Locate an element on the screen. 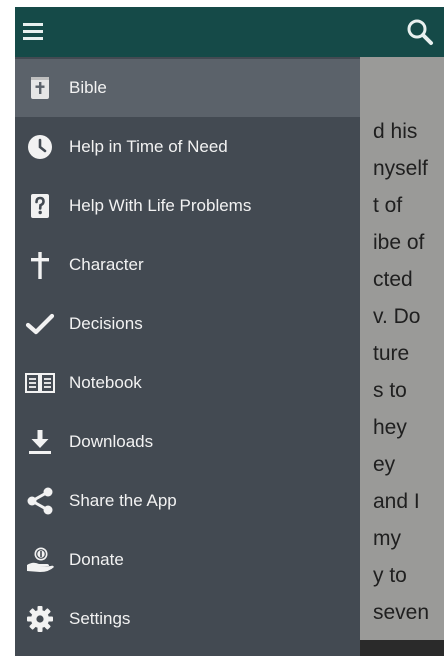 The image size is (448, 656). reading-line: ture is located at coordinates (391, 353).